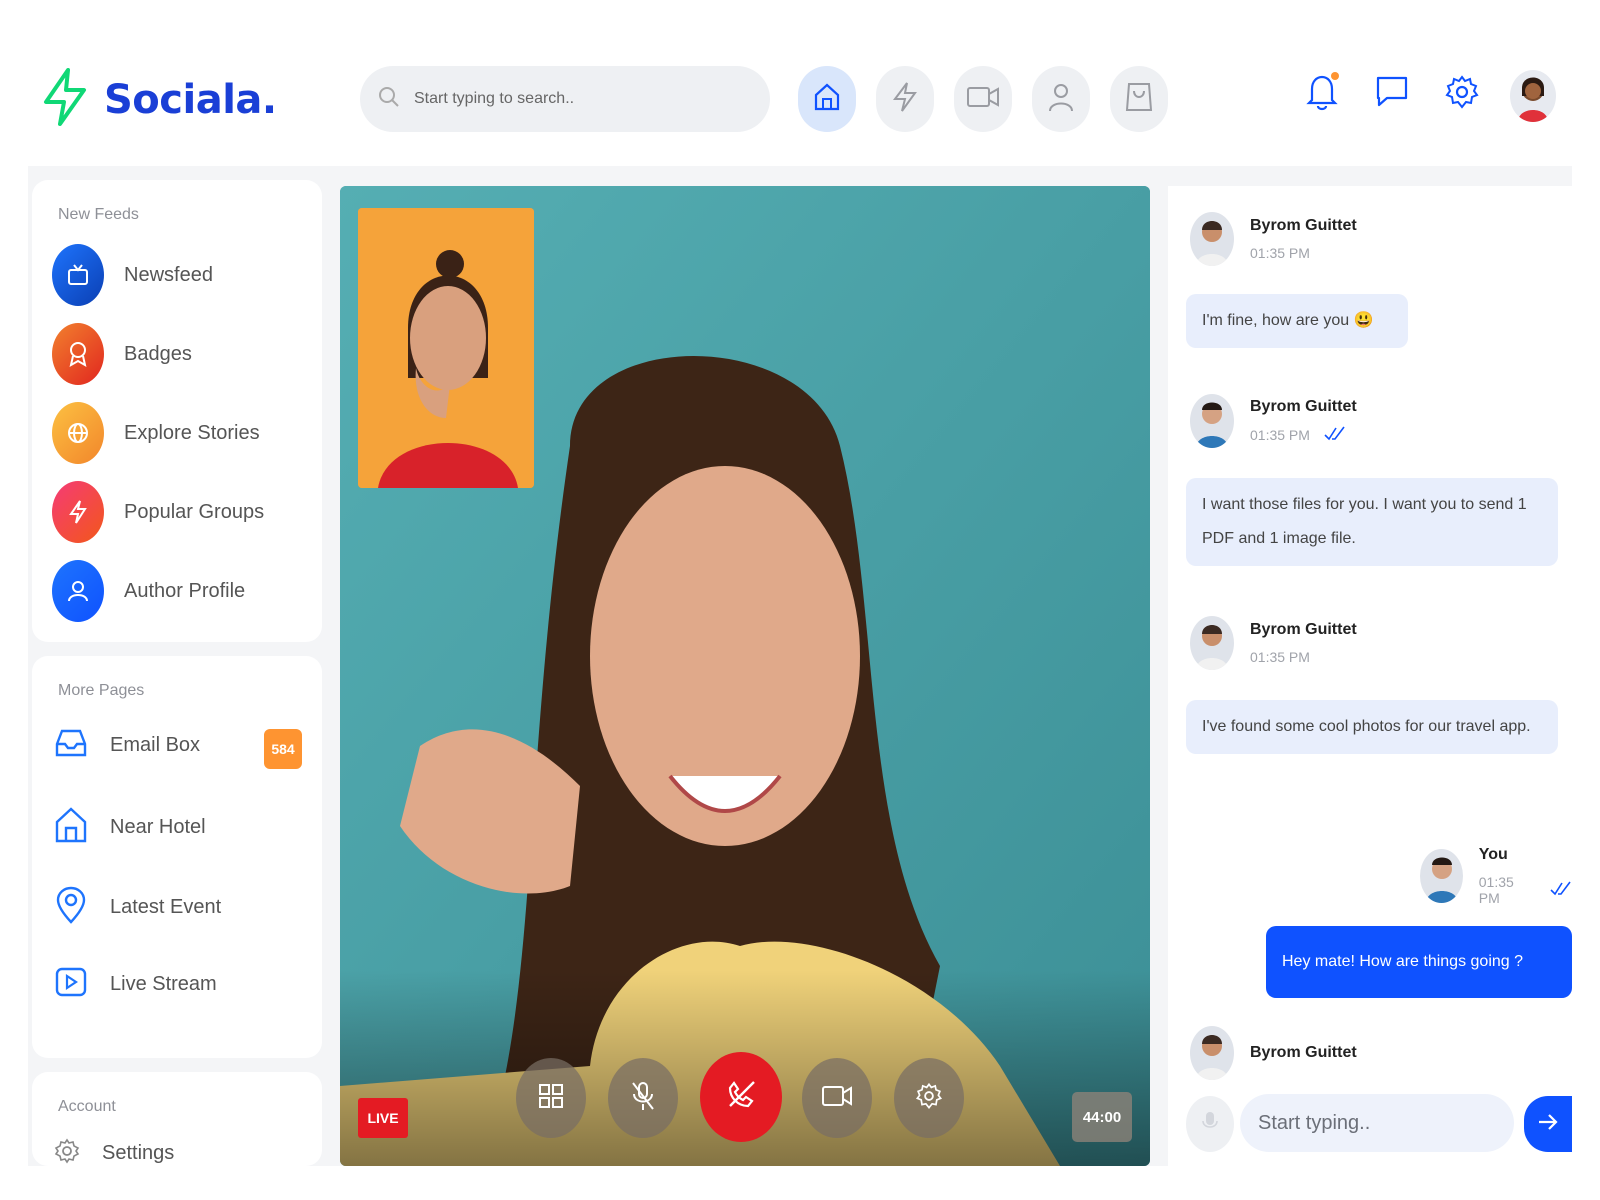 This screenshot has width=1600, height=1200. I want to click on sidebar-item-explore-stories: Explore Stories, so click(156, 433).